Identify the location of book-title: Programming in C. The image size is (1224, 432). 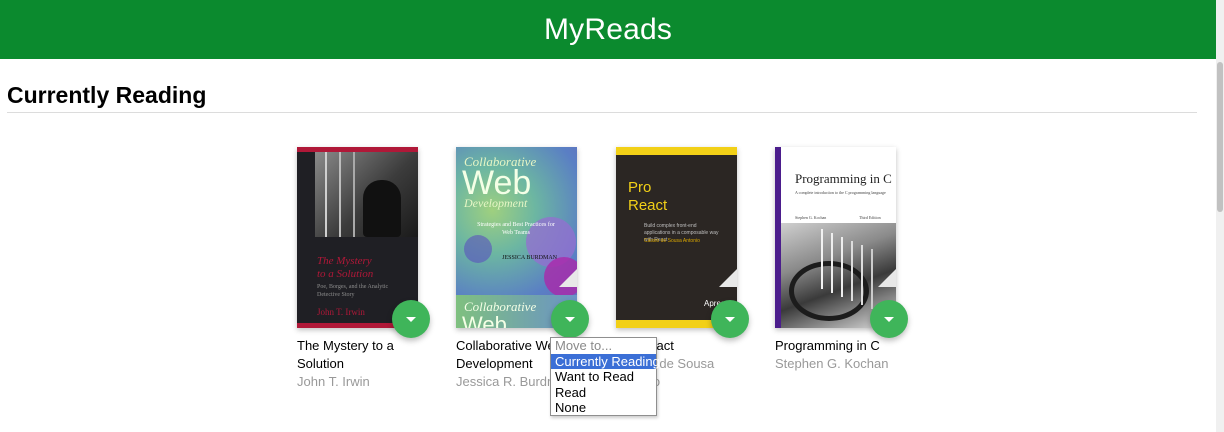
(827, 345).